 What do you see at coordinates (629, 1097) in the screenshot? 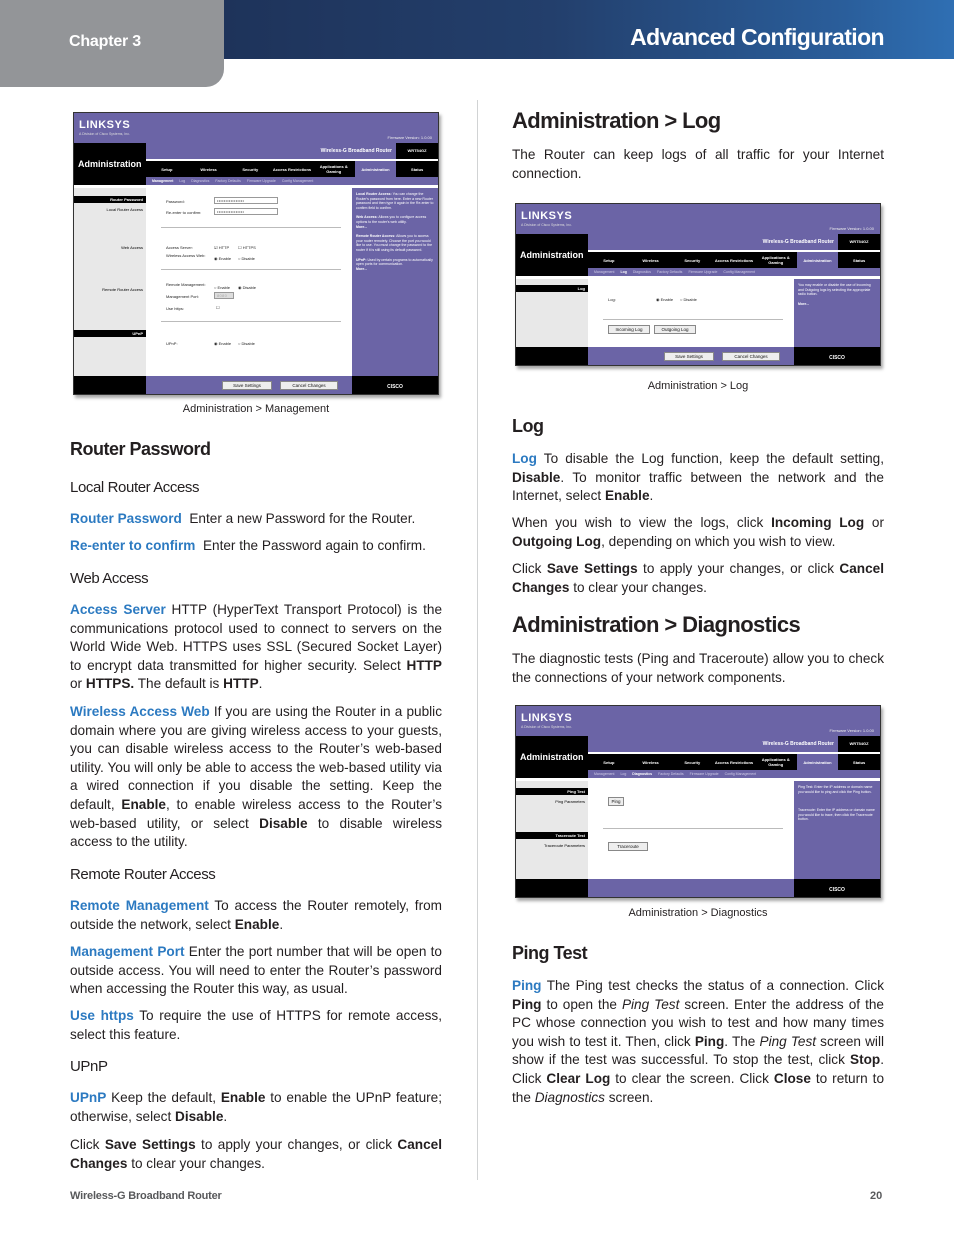
I see `para-text: screen.` at bounding box center [629, 1097].